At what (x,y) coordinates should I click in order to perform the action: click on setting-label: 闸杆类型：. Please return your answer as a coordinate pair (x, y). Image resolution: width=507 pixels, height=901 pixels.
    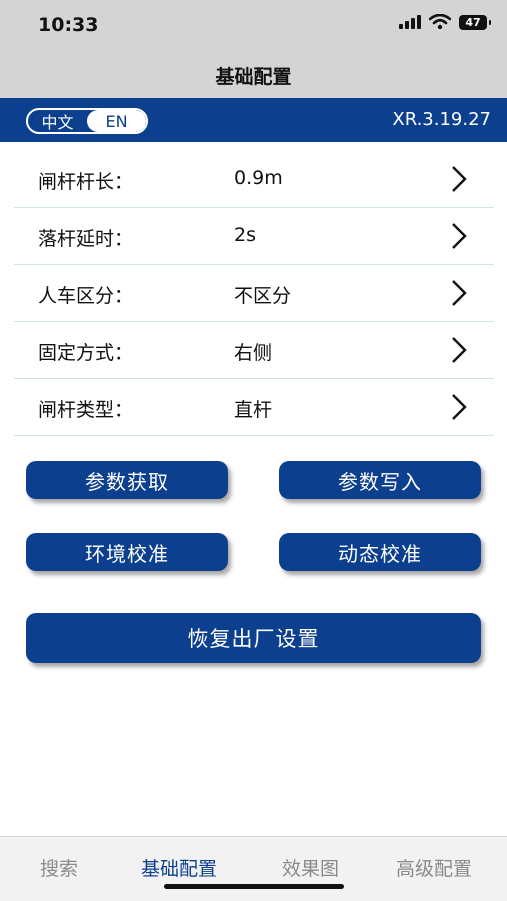
    Looking at the image, I should click on (86, 410).